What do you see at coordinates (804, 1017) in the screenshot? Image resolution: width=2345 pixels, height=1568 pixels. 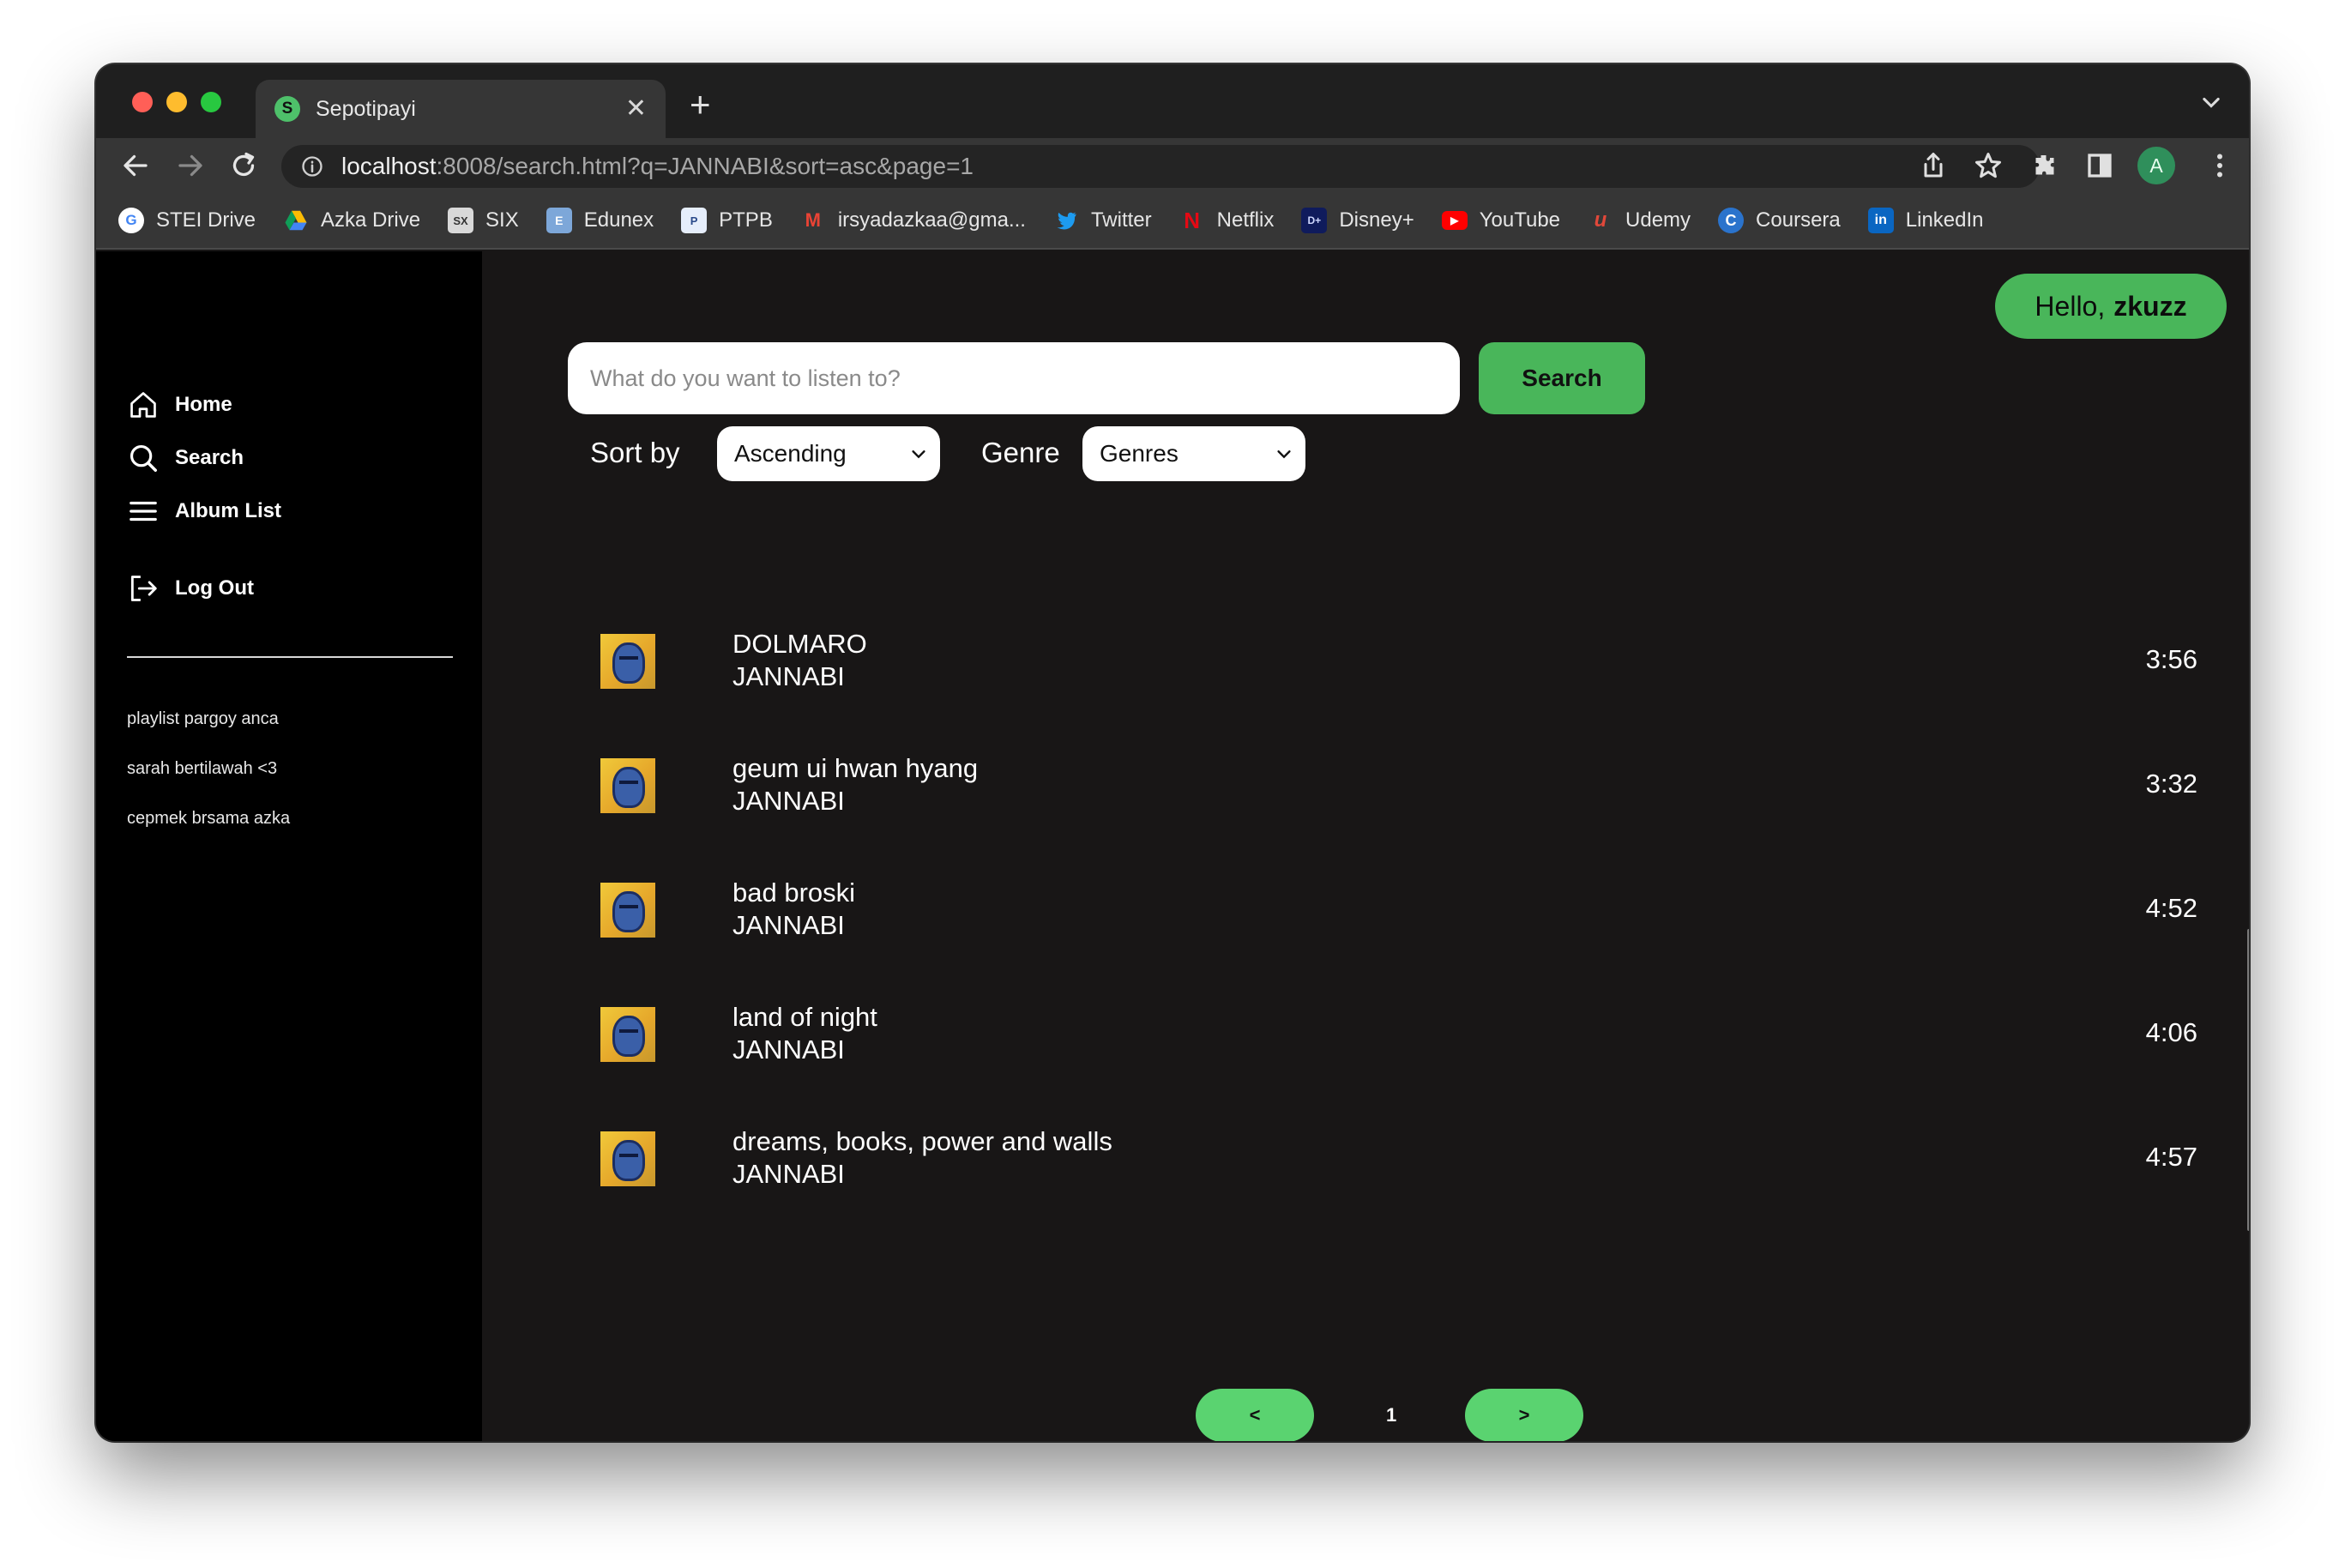 I see `song-title: land of night` at bounding box center [804, 1017].